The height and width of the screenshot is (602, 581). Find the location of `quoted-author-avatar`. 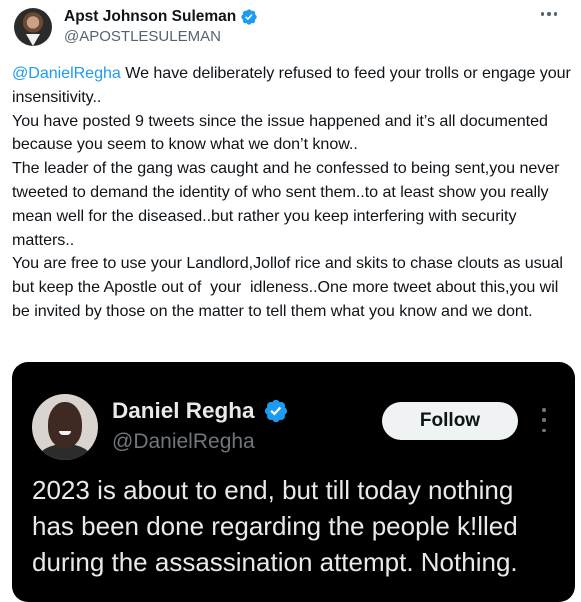

quoted-author-avatar is located at coordinates (65, 427).